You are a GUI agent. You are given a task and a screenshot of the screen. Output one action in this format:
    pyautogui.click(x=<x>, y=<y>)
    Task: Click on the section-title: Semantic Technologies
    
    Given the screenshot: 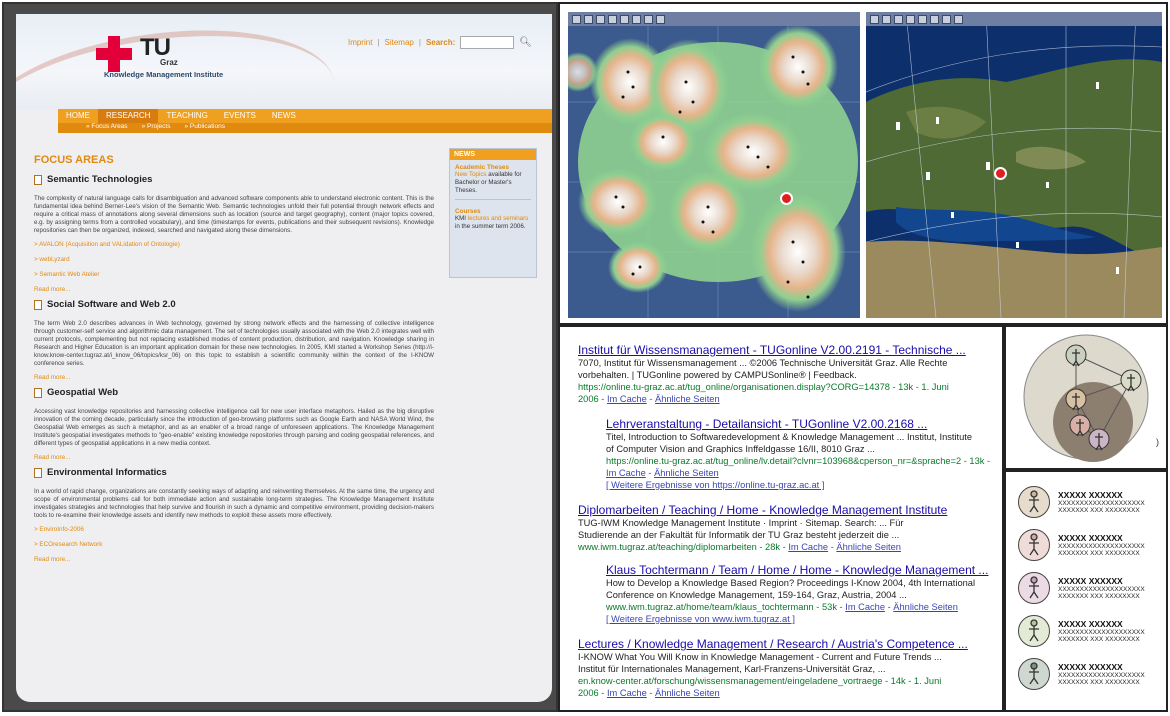 What is the action you would take?
    pyautogui.click(x=234, y=179)
    